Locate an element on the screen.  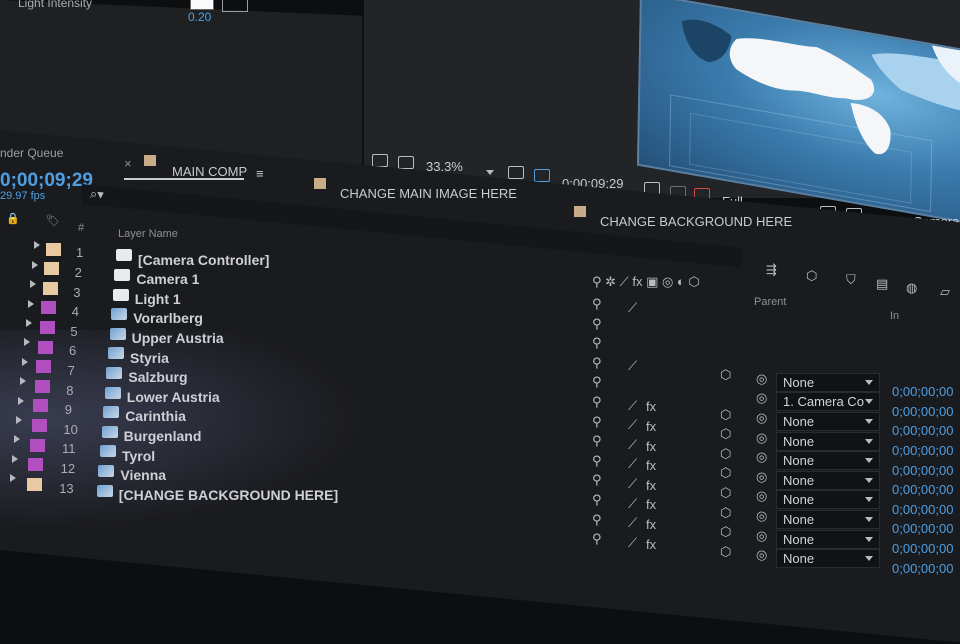
color-swatch is located at coordinates (202, 5).